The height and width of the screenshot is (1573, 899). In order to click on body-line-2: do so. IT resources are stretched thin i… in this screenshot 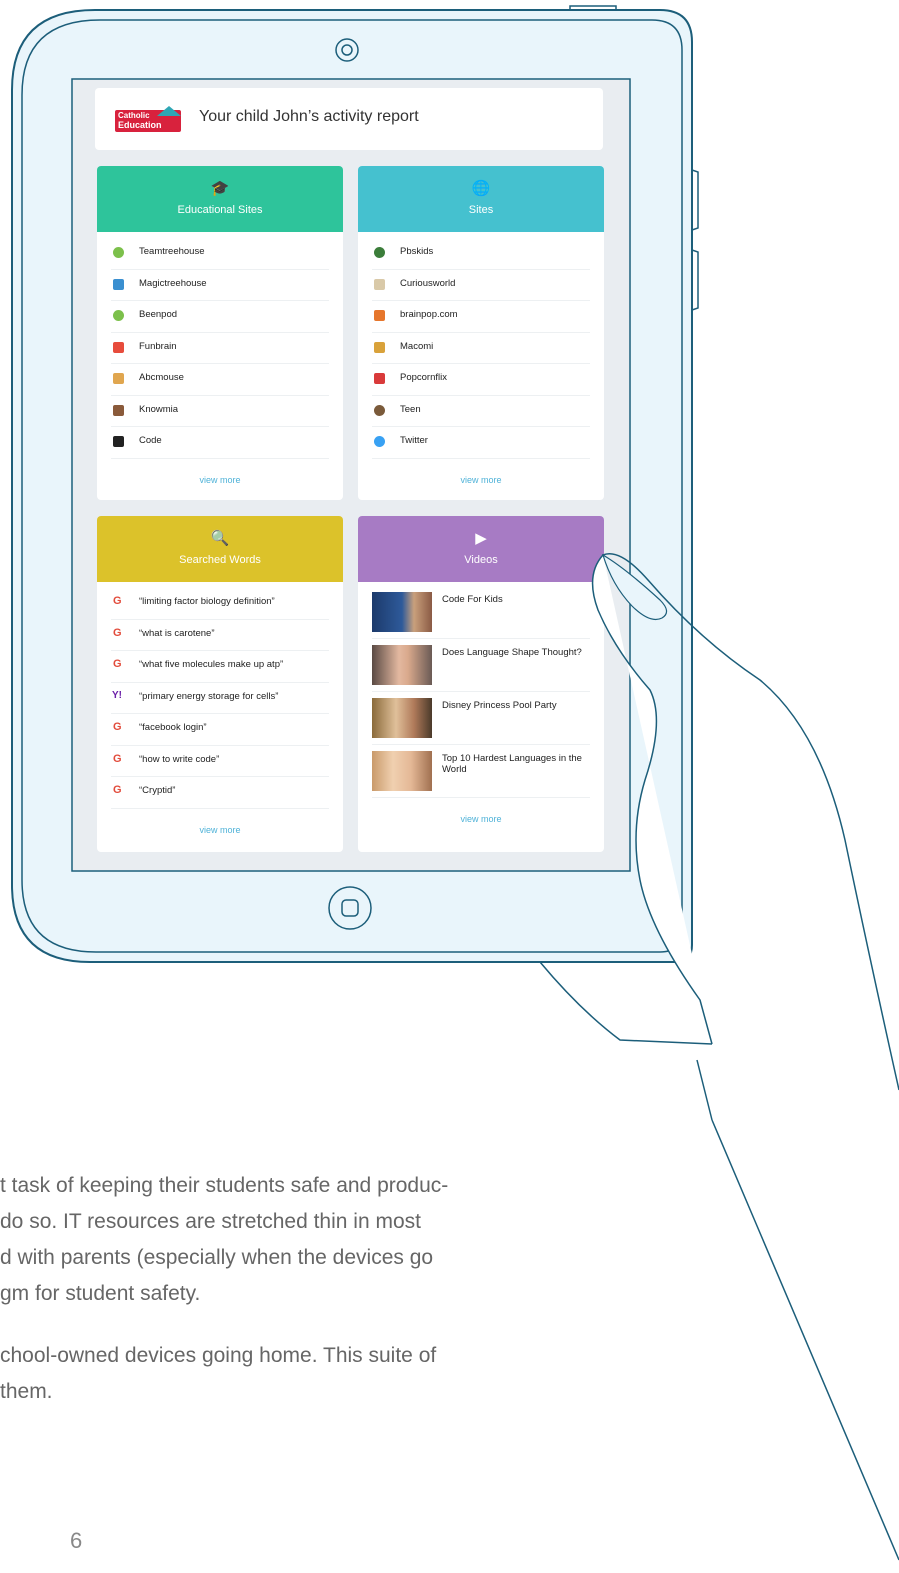, I will do `click(210, 1221)`.